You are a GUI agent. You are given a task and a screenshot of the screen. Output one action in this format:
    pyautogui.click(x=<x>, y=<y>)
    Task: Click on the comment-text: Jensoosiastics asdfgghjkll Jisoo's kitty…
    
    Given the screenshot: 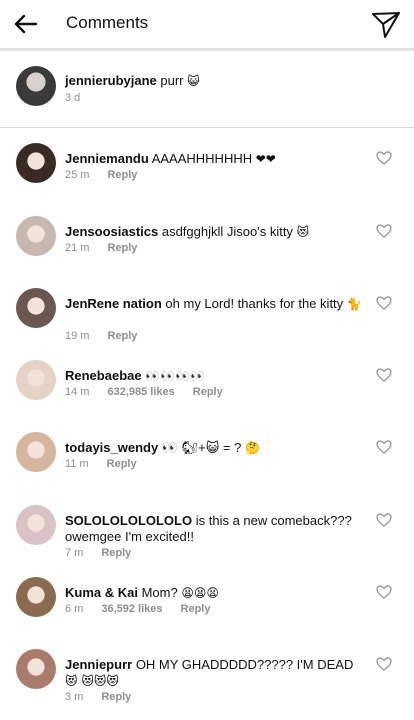 What is the action you would take?
    pyautogui.click(x=215, y=232)
    